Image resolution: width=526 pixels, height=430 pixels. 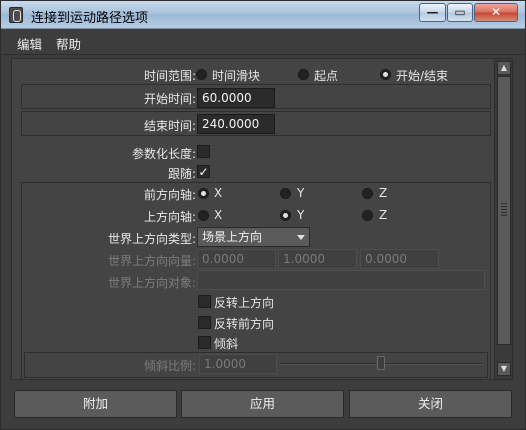 What do you see at coordinates (181, 174) in the screenshot?
I see `follow-label: 跟随:` at bounding box center [181, 174].